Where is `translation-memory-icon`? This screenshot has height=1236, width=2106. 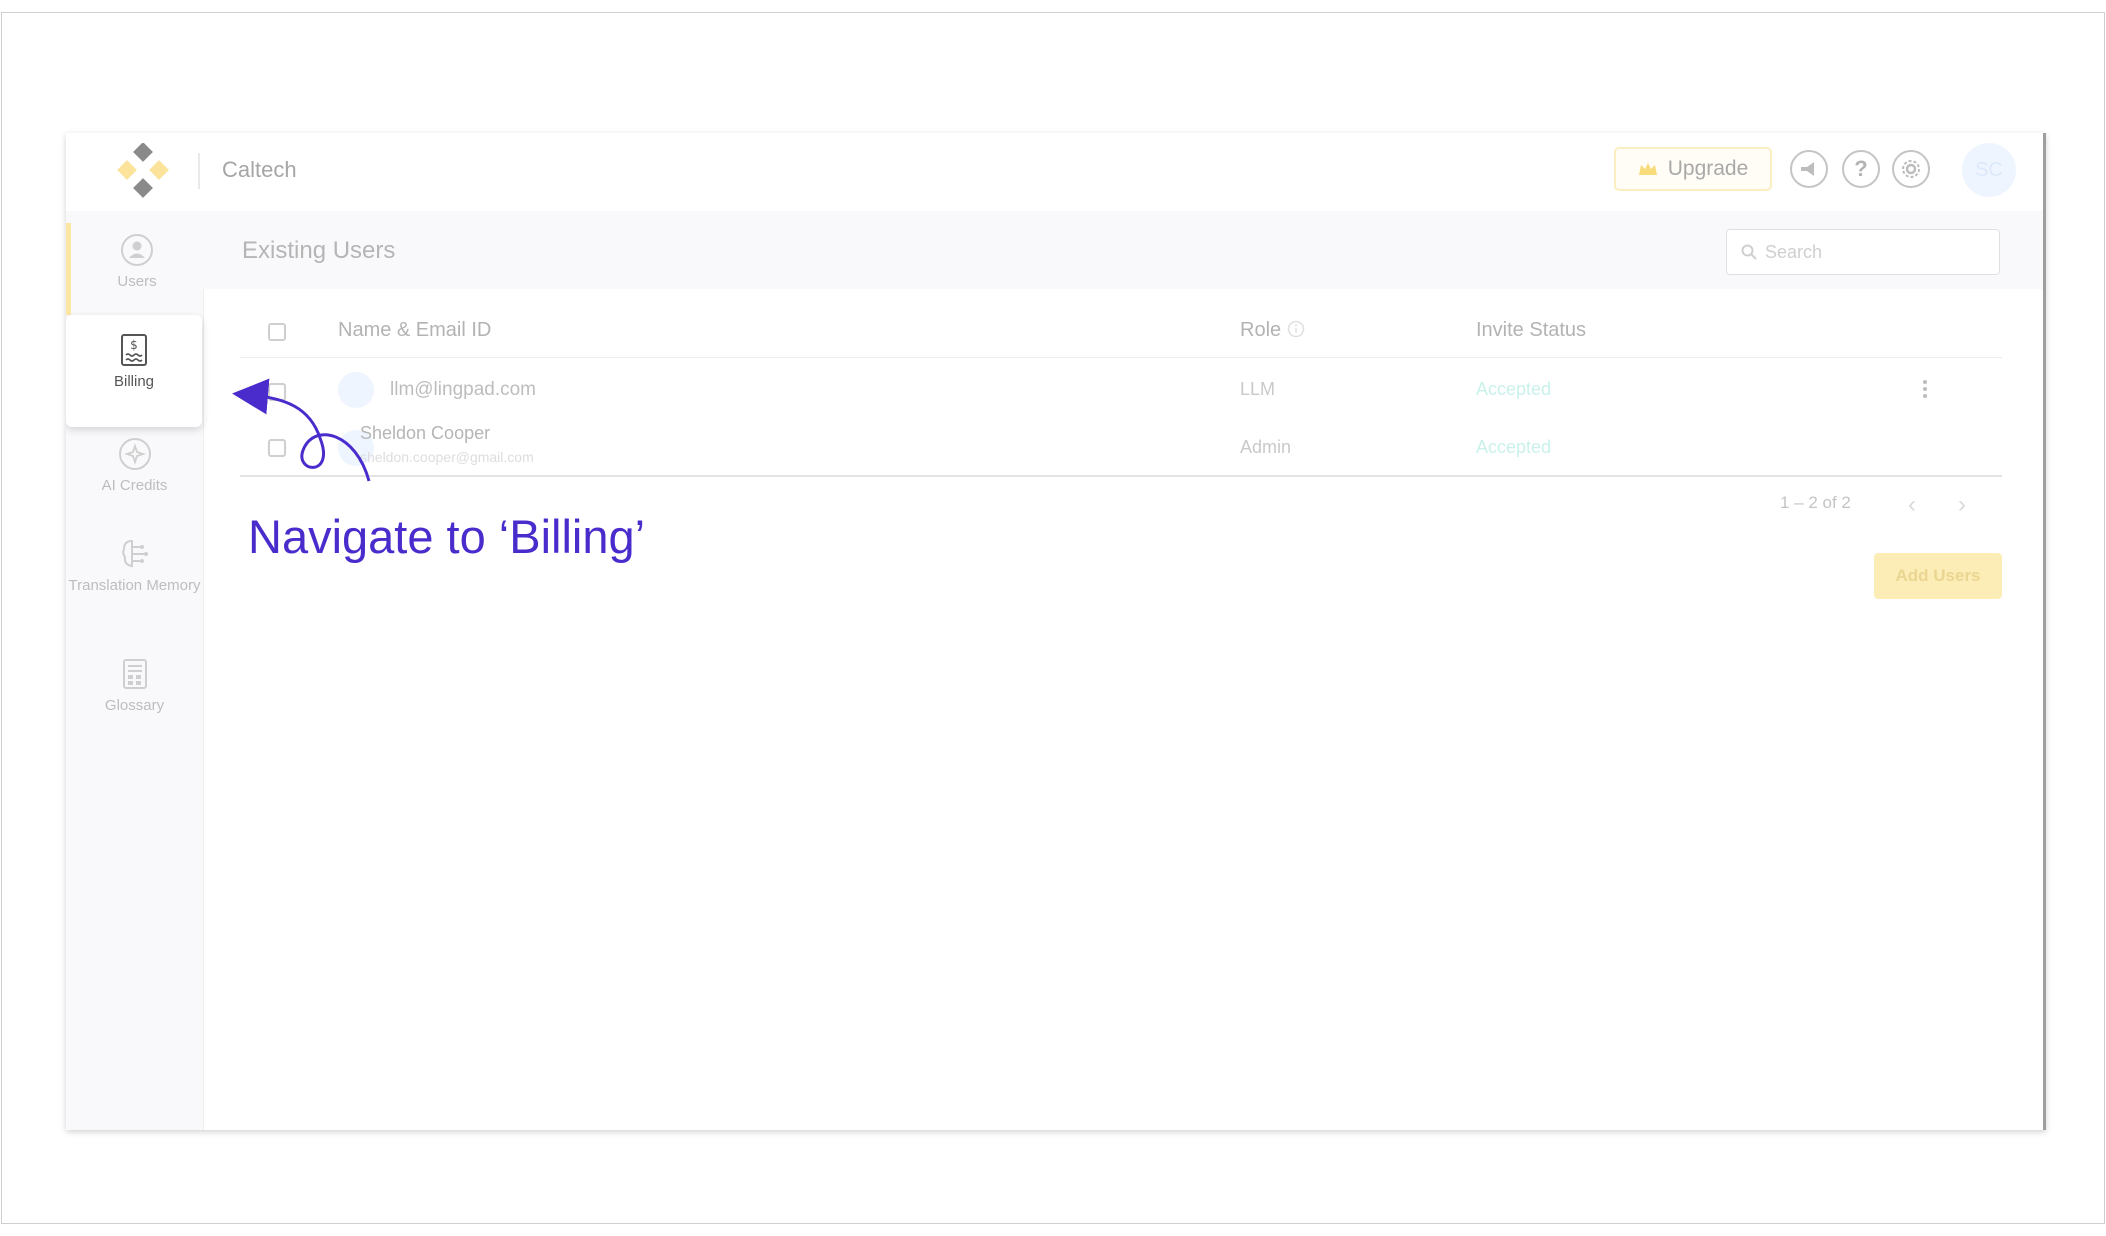
translation-memory-icon is located at coordinates (134, 553).